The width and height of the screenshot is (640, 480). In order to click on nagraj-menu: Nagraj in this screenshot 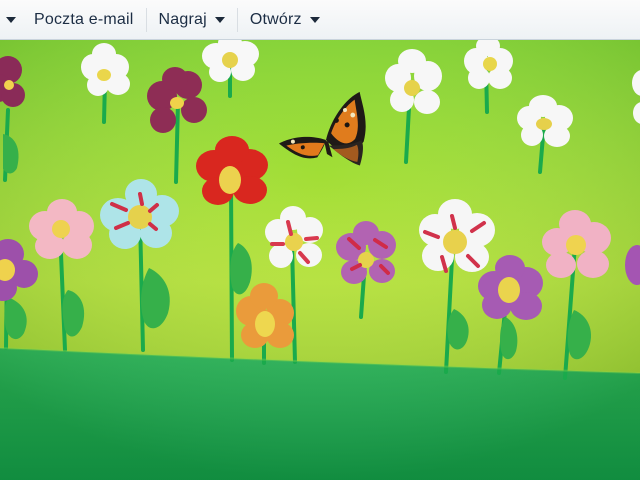, I will do `click(192, 20)`.